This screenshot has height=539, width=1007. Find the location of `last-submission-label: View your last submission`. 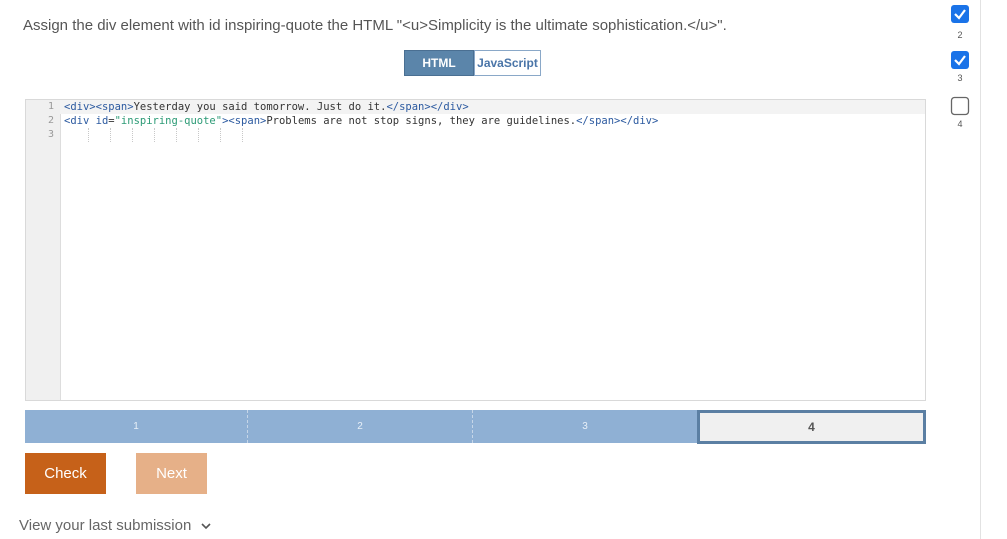

last-submission-label: View your last submission is located at coordinates (105, 525).